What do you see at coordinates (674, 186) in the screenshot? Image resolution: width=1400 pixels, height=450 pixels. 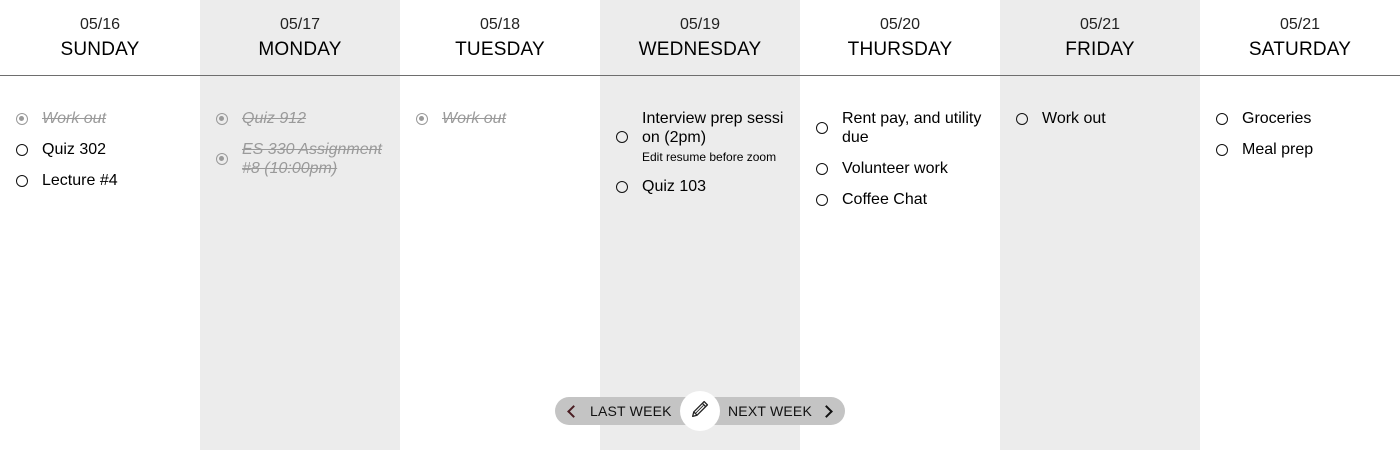 I see `task-label: Quiz 103` at bounding box center [674, 186].